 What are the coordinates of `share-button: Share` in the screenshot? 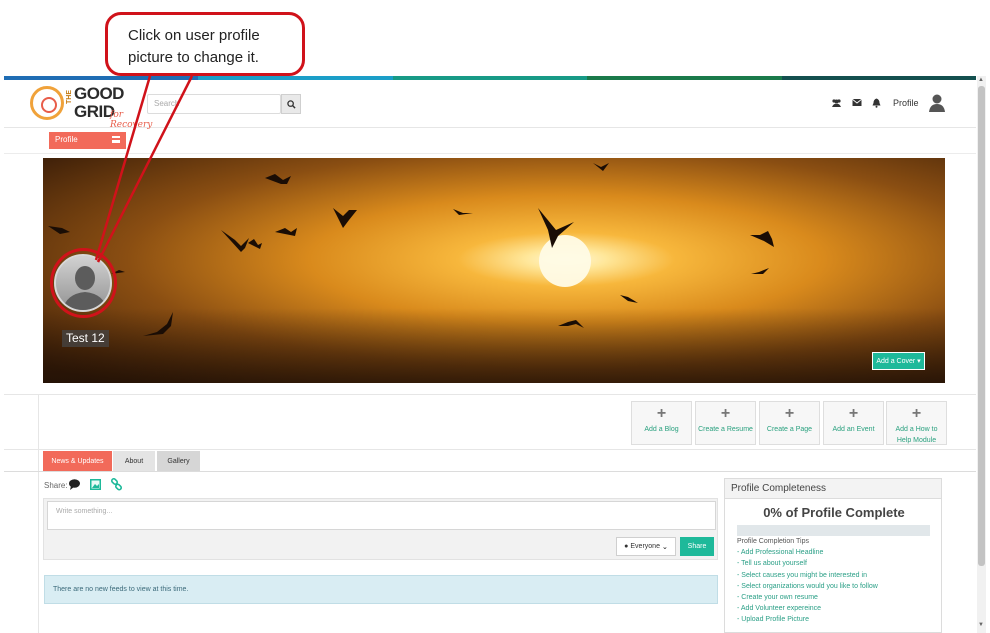 It's located at (697, 546).